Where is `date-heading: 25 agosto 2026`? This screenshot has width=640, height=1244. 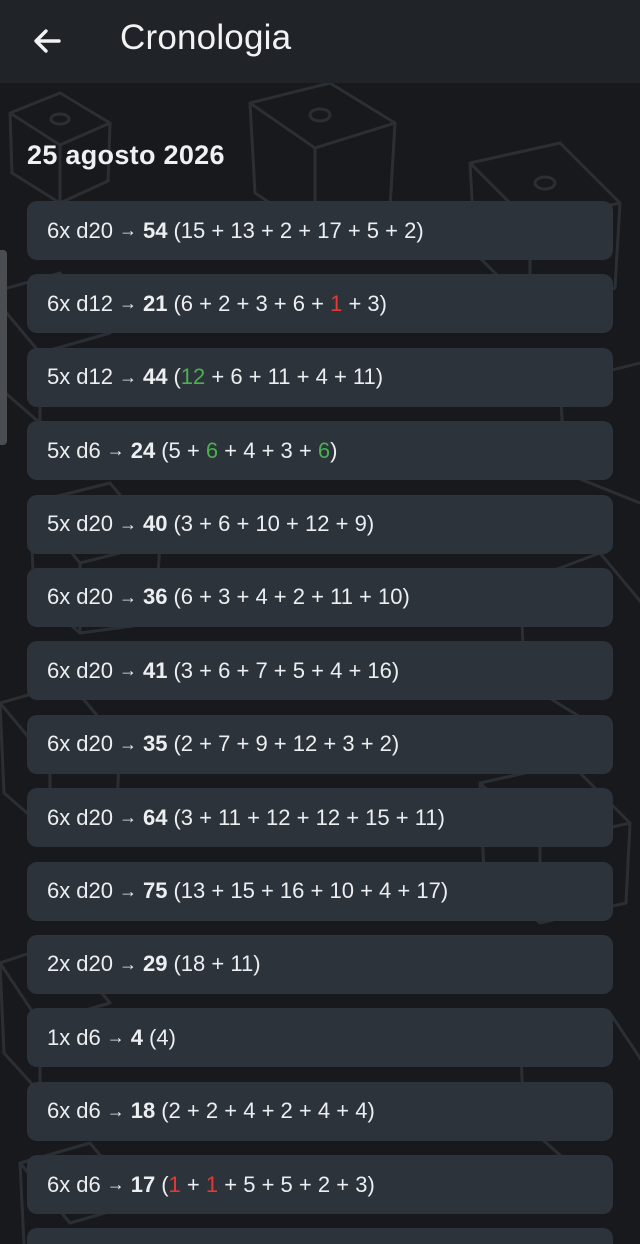 date-heading: 25 agosto 2026 is located at coordinates (126, 155).